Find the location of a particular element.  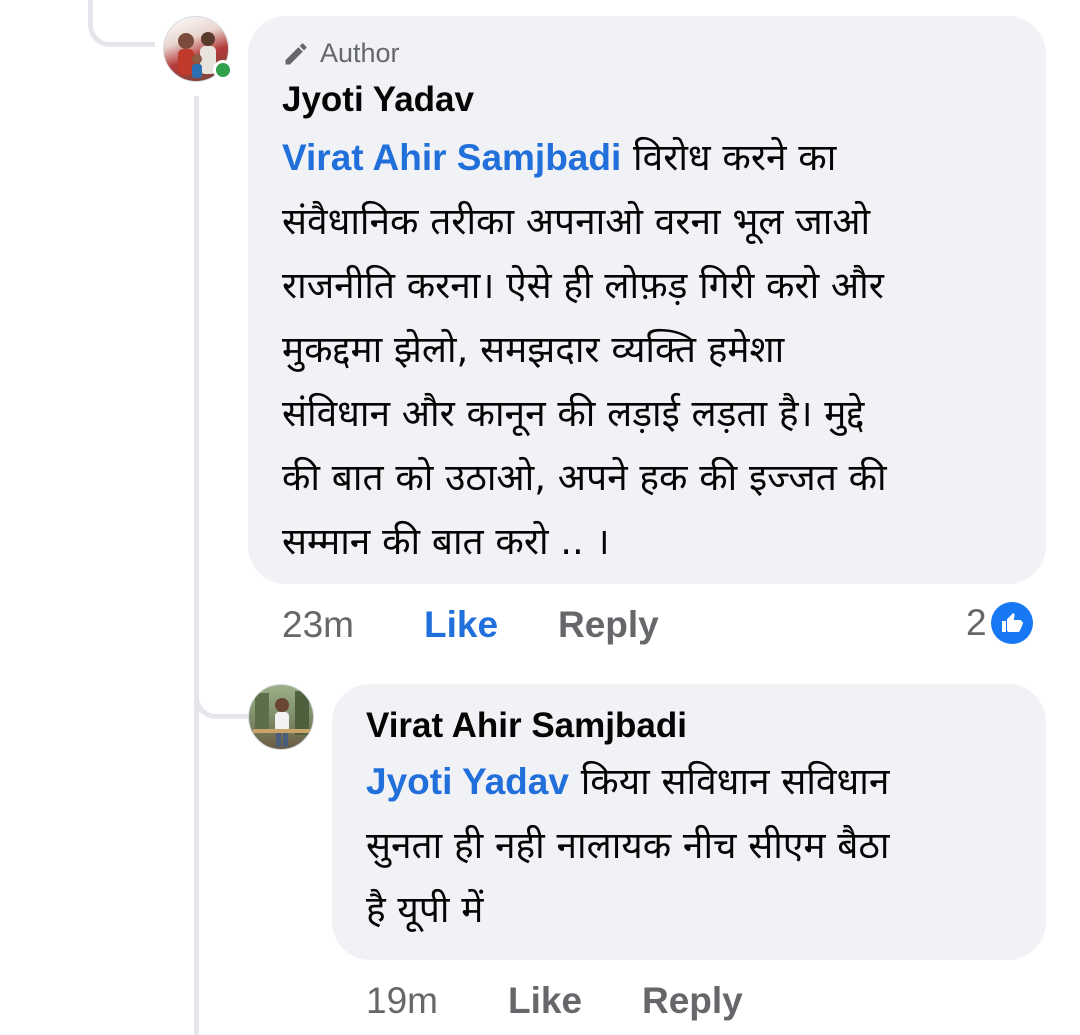

reply-like-button: Like is located at coordinates (545, 1000).